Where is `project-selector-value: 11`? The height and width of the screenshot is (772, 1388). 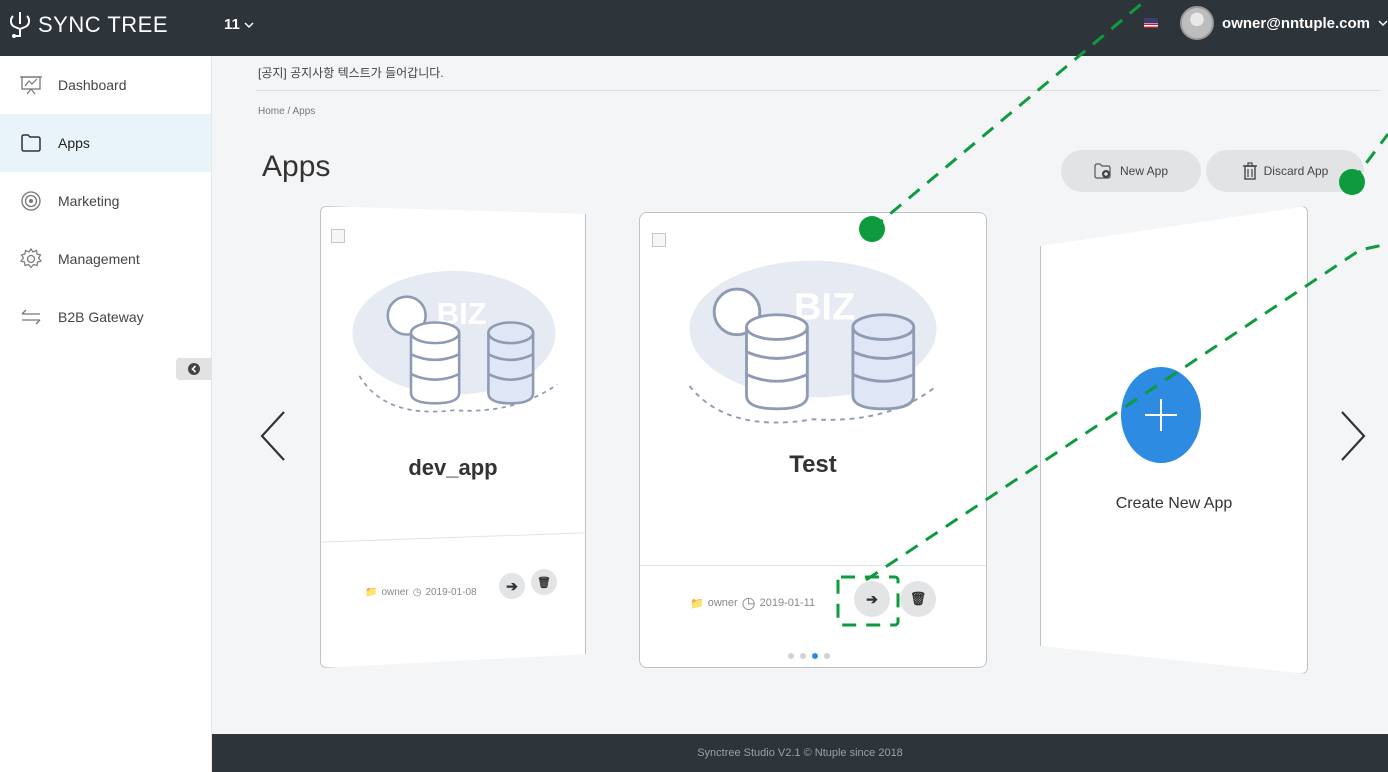
project-selector-value: 11 is located at coordinates (232, 24).